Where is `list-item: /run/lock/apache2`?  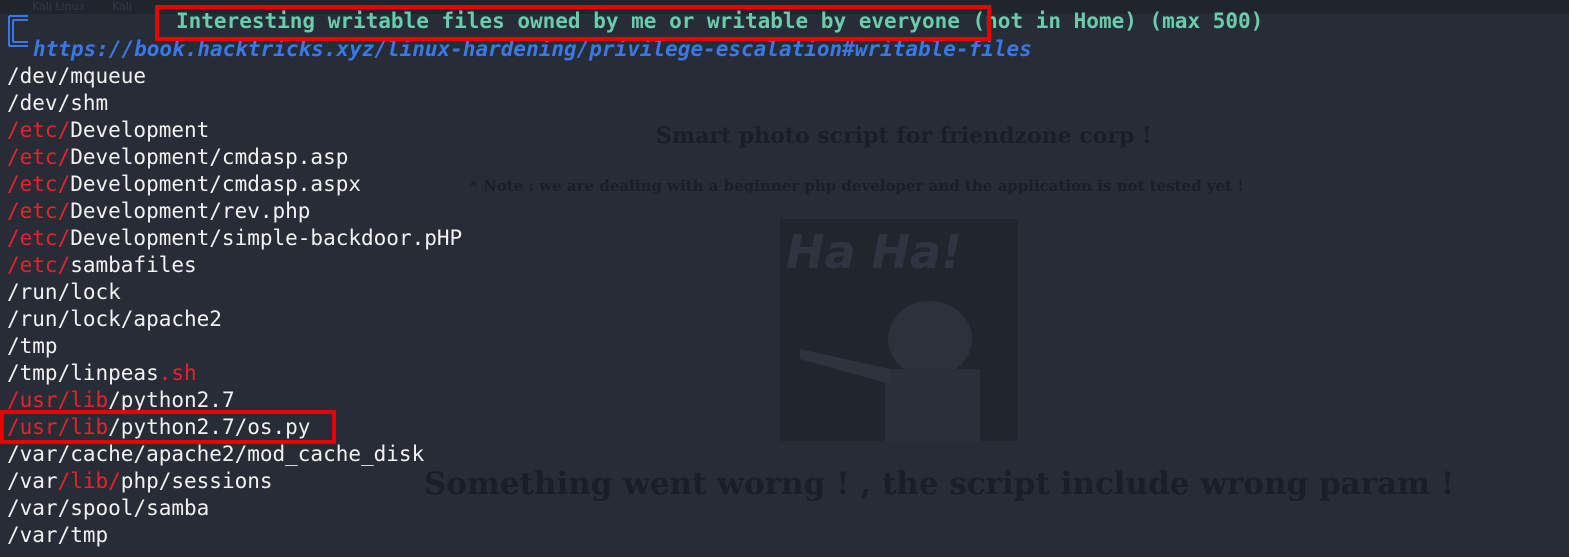 list-item: /run/lock/apache2 is located at coordinates (234, 319).